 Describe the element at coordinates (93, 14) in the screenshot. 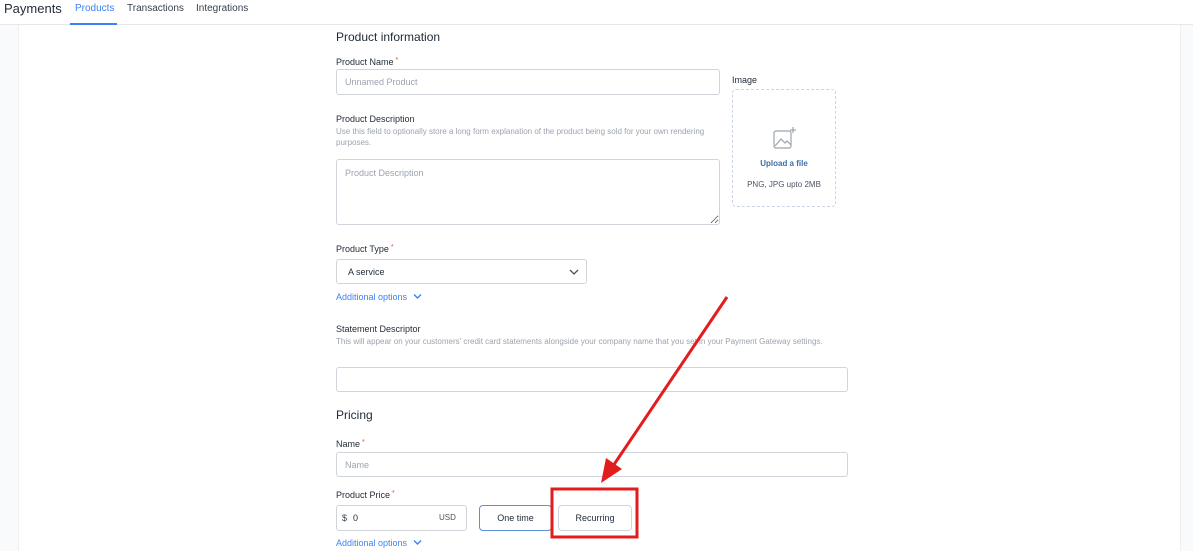

I see `tab-products: Products` at that location.